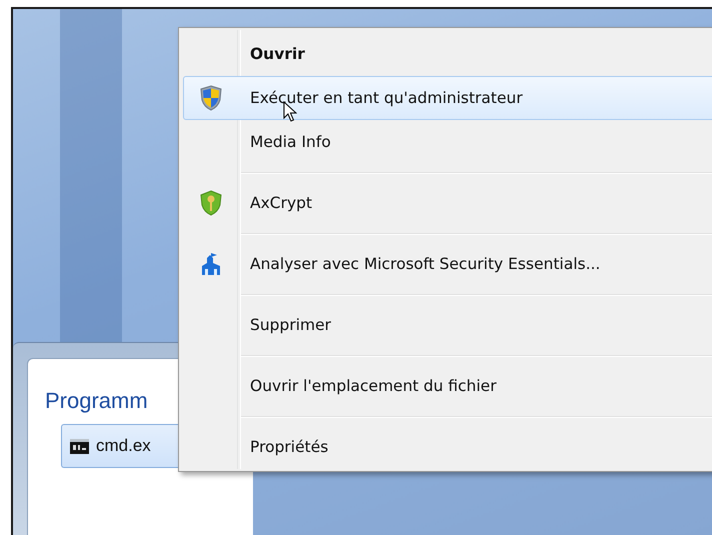 This screenshot has width=712, height=535. What do you see at coordinates (211, 98) in the screenshot?
I see `shield-icon` at bounding box center [211, 98].